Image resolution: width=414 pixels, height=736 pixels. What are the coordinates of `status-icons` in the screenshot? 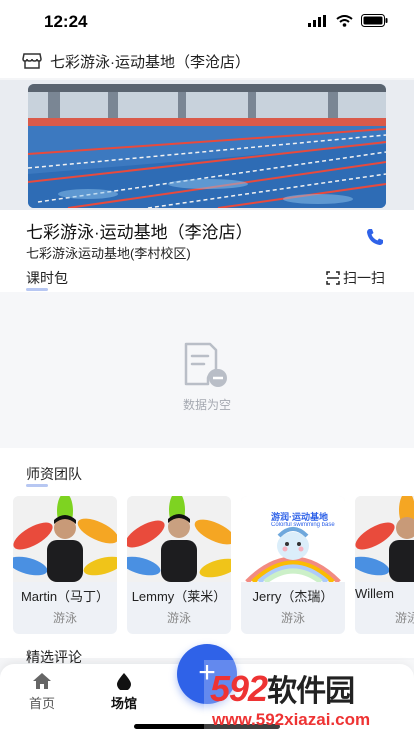 It's located at (348, 20).